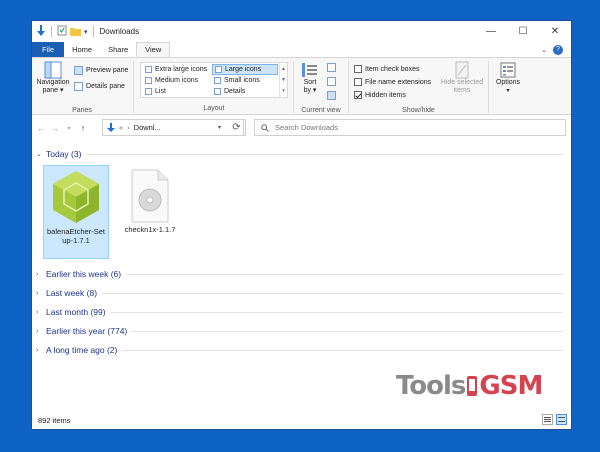  I want to click on refresh-icon: ⟳, so click(236, 127).